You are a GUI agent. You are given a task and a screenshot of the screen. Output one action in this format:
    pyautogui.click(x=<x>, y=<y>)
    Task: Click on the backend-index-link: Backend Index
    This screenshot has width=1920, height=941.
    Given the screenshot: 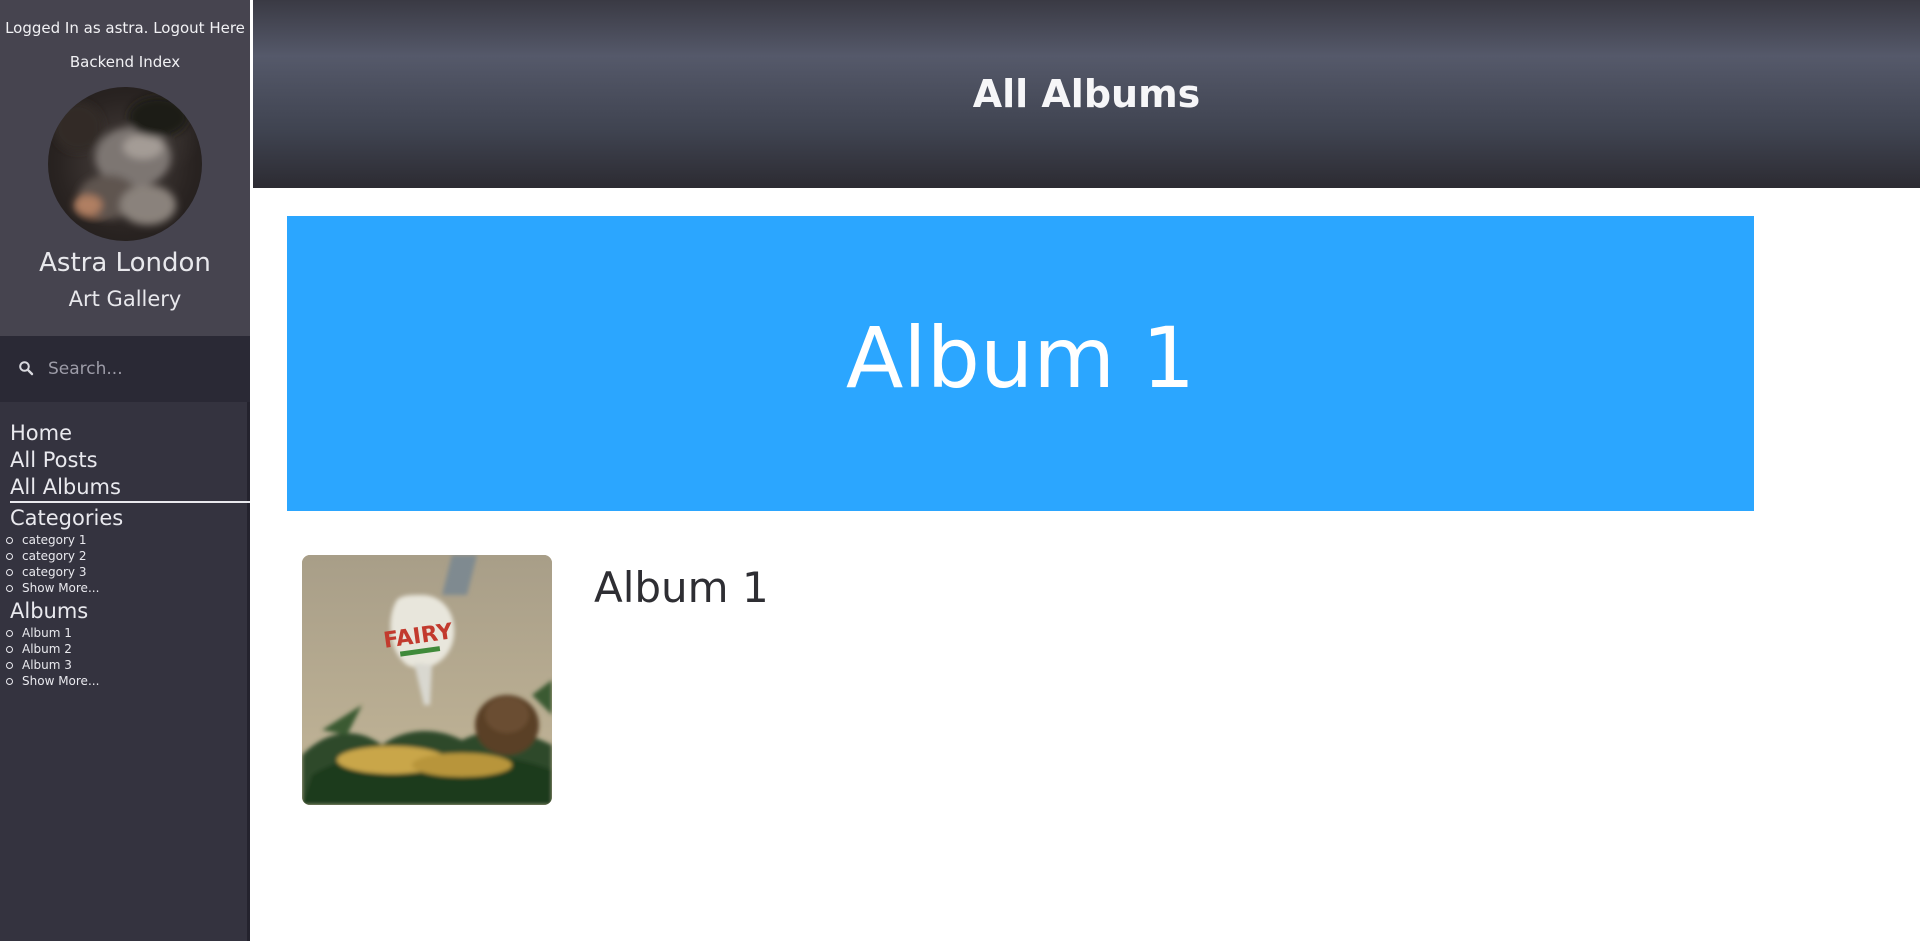 What is the action you would take?
    pyautogui.click(x=125, y=62)
    